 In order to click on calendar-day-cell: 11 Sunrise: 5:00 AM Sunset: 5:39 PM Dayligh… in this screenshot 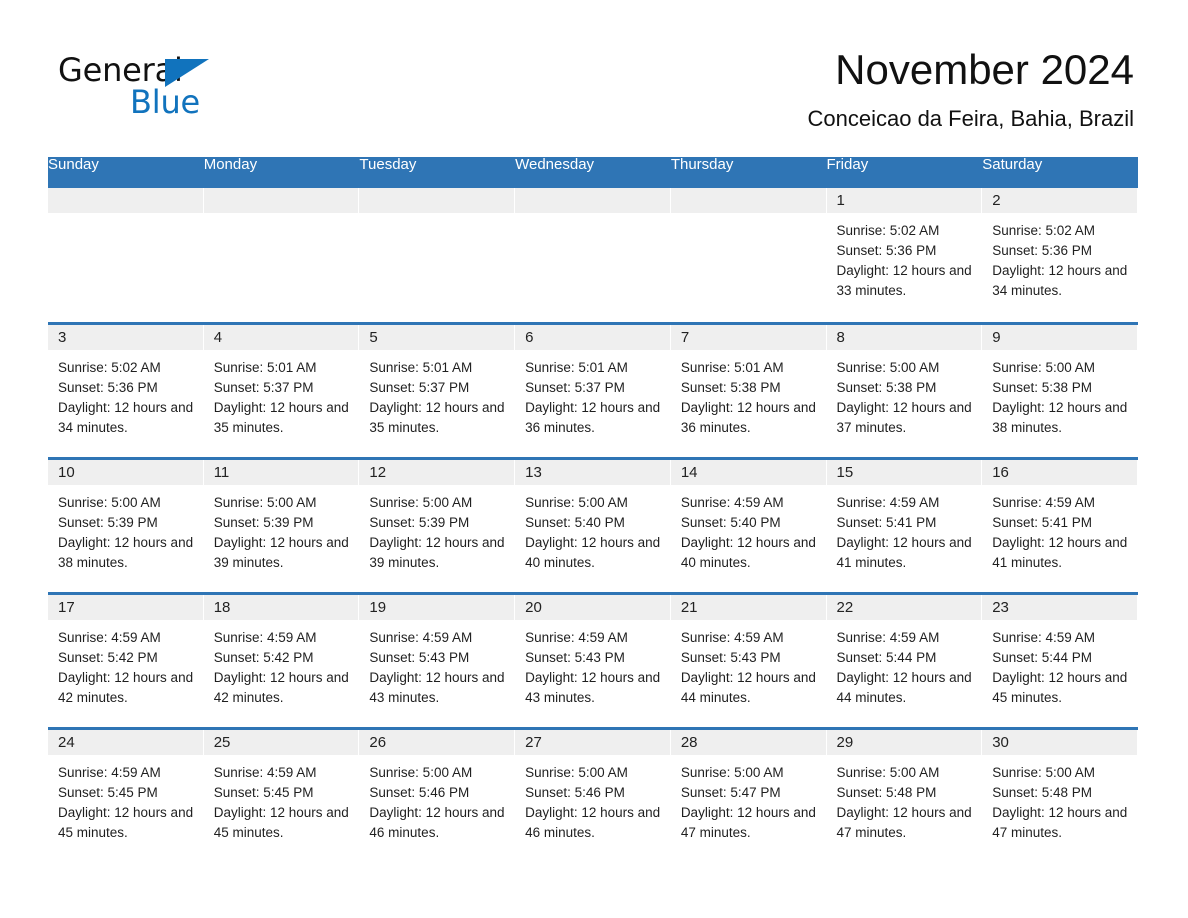, I will do `click(281, 524)`.